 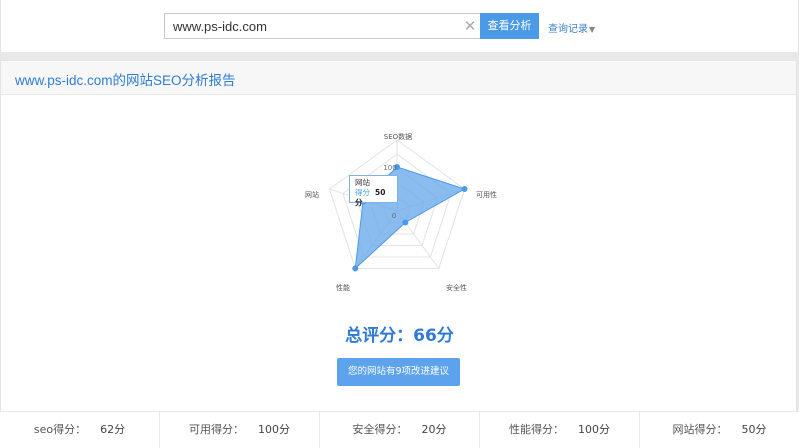 I want to click on stat-usability: 可用得分： 100分, so click(x=240, y=430).